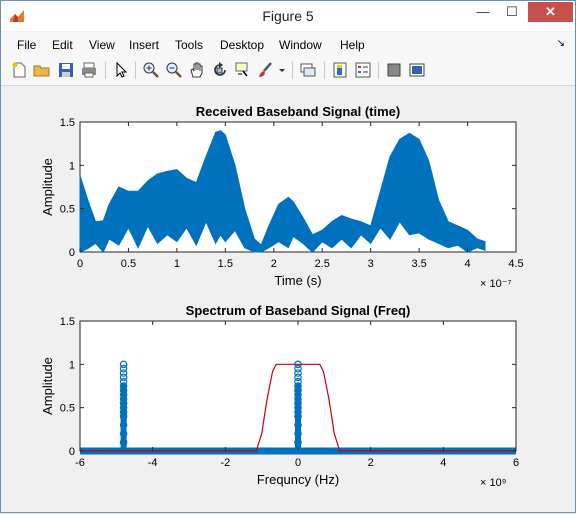 The width and height of the screenshot is (576, 515). I want to click on x-tick-label: -4, so click(153, 463).